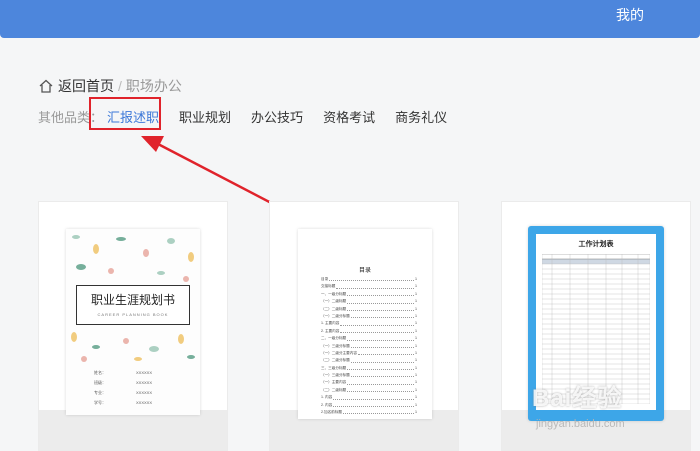 This screenshot has height=451, width=700. What do you see at coordinates (334, 367) in the screenshot?
I see `toc-row-text: 三、三级分标题` at bounding box center [334, 367].